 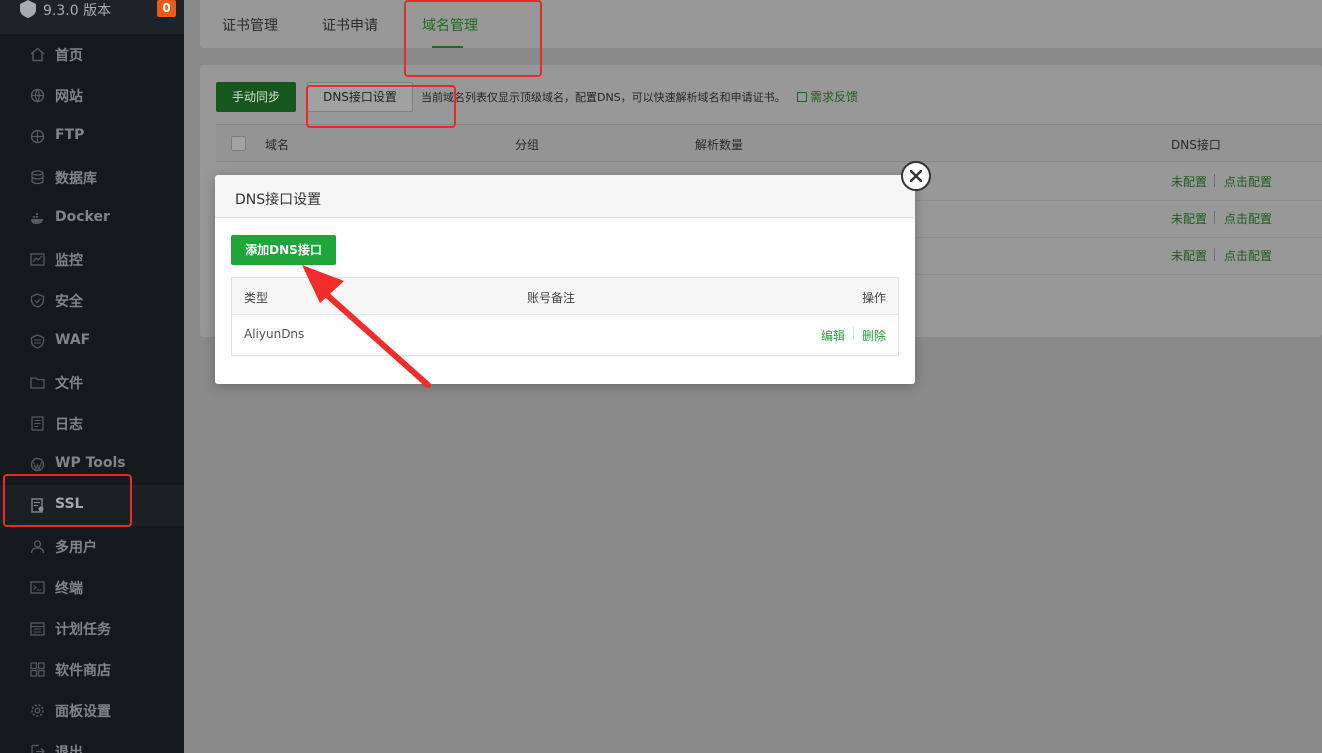 I want to click on folder-icon, so click(x=37, y=382).